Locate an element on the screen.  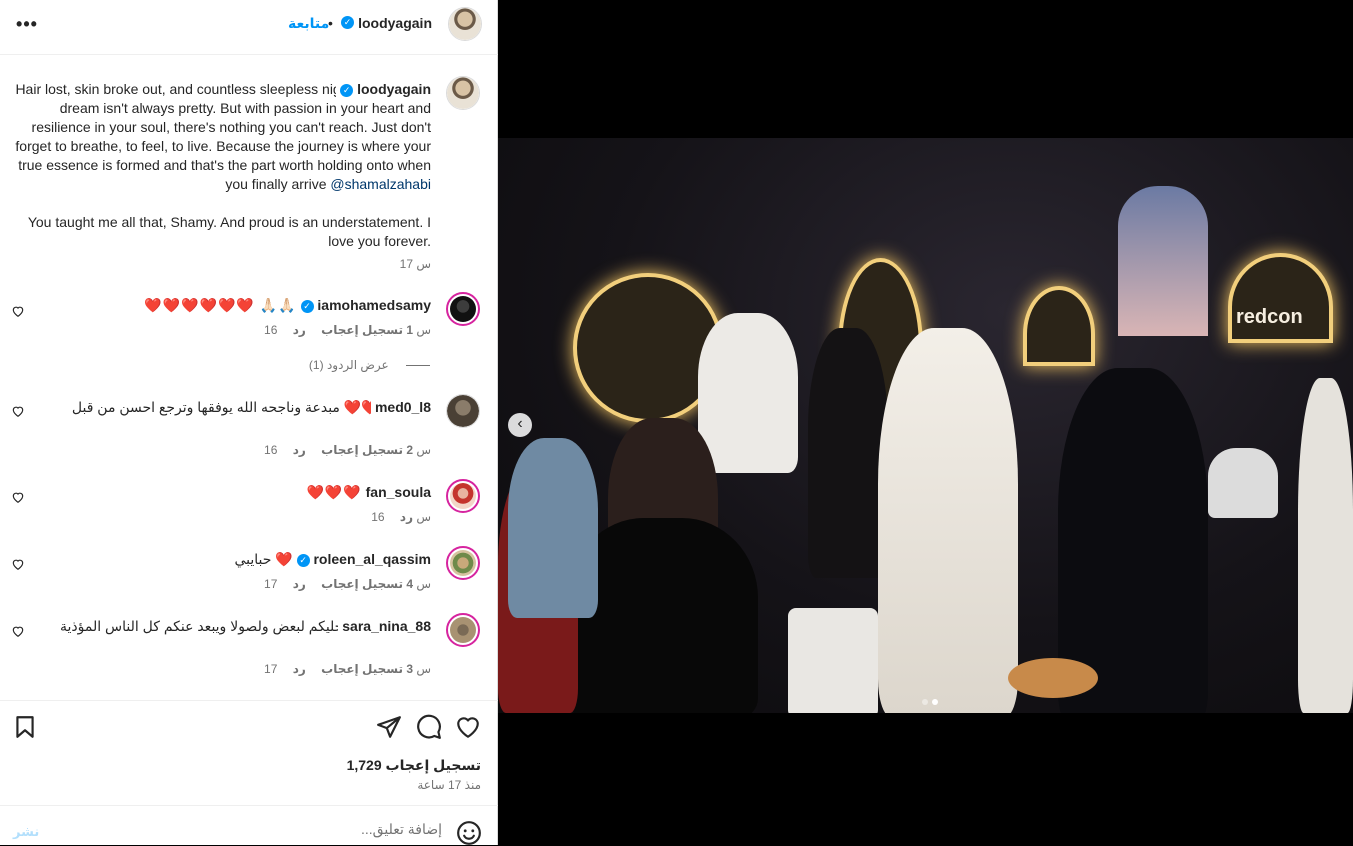
comment-meta: 17 س 4 تسجيل إعجاب رد is located at coordinates (341, 584).